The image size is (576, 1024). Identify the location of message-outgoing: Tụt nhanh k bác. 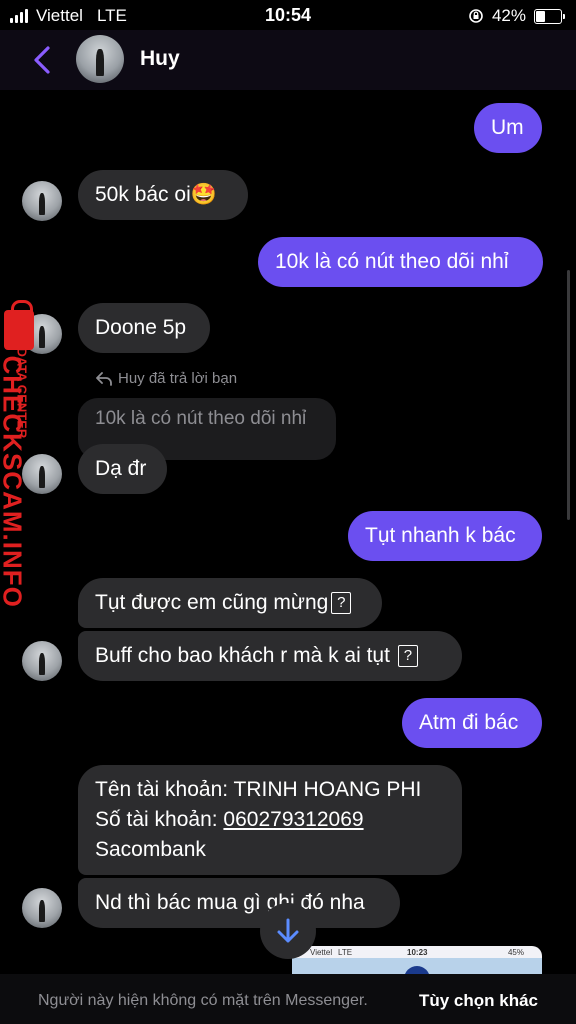
(445, 536).